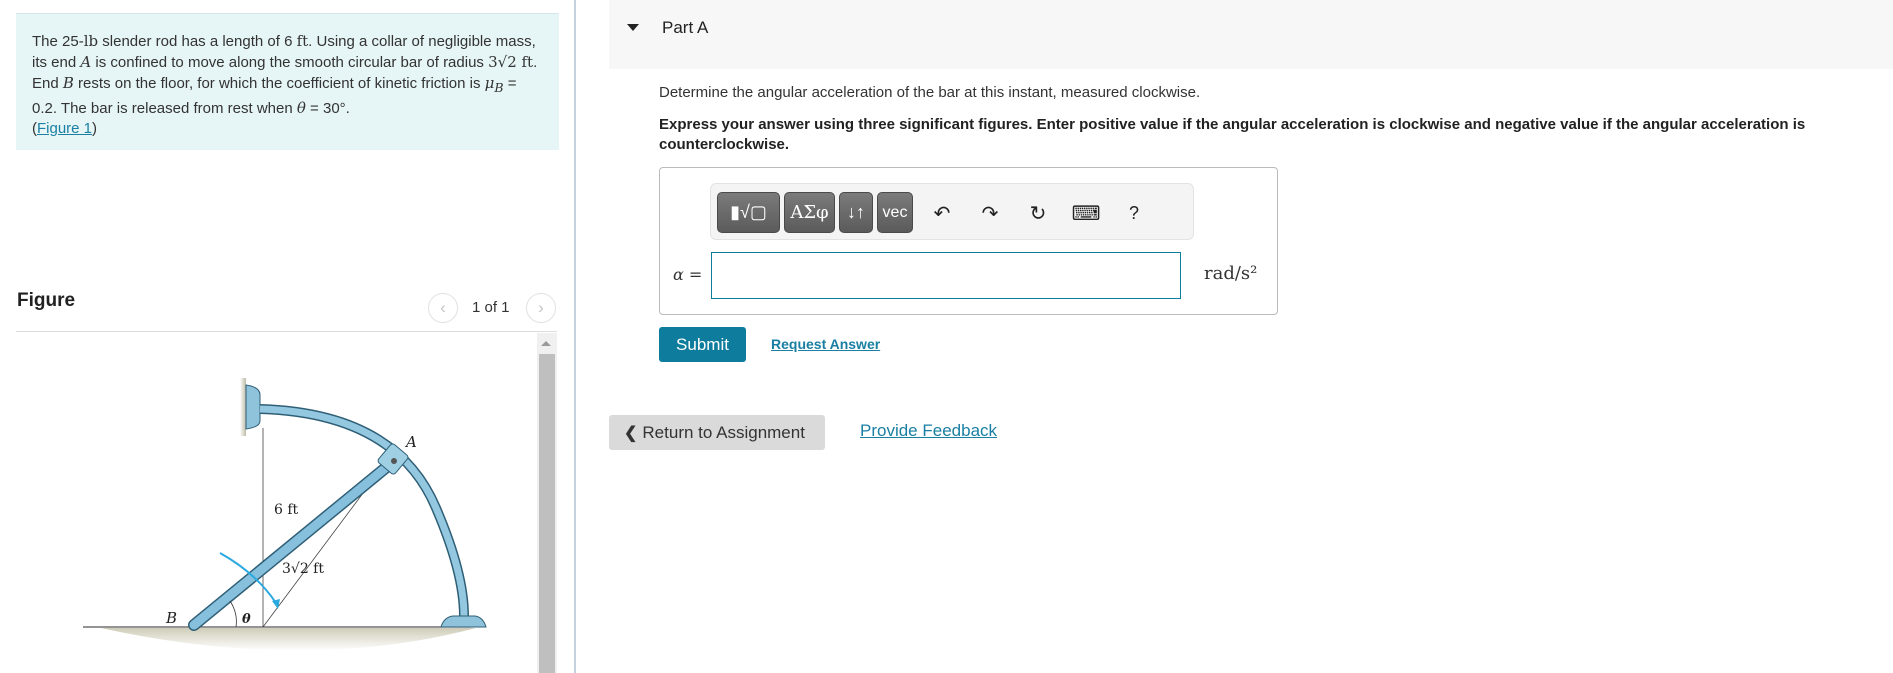 The height and width of the screenshot is (673, 1893). Describe the element at coordinates (253, 407) in the screenshot. I see `wall-bracket` at that location.